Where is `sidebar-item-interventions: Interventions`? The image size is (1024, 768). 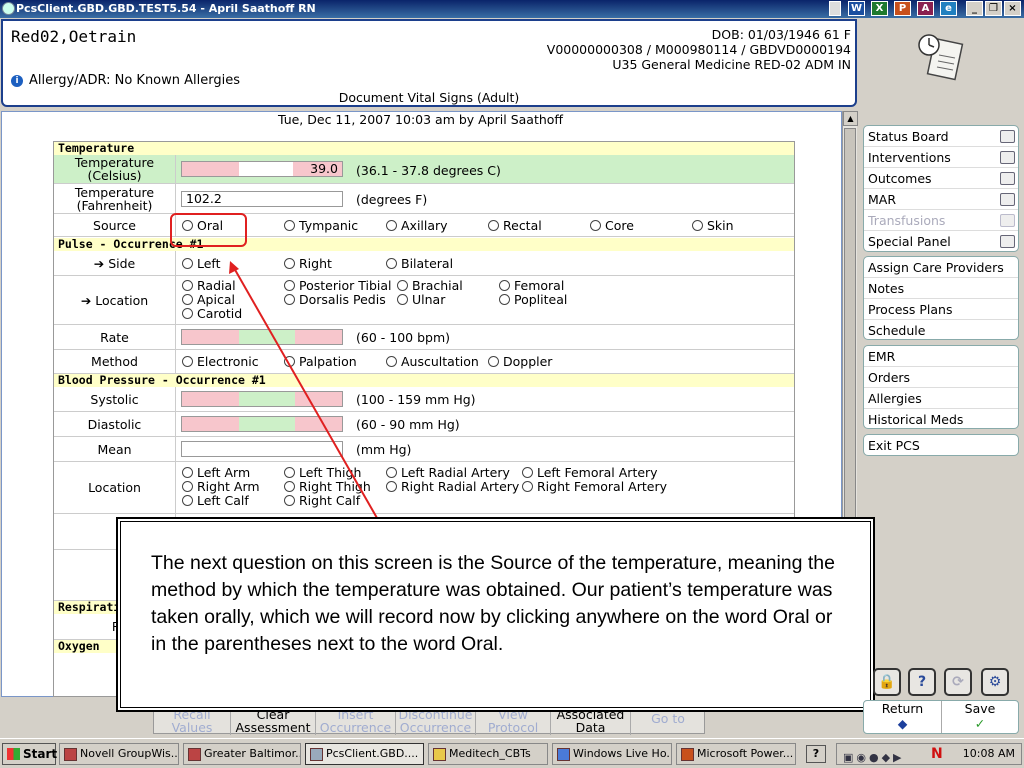
sidebar-item-interventions: Interventions is located at coordinates (941, 157).